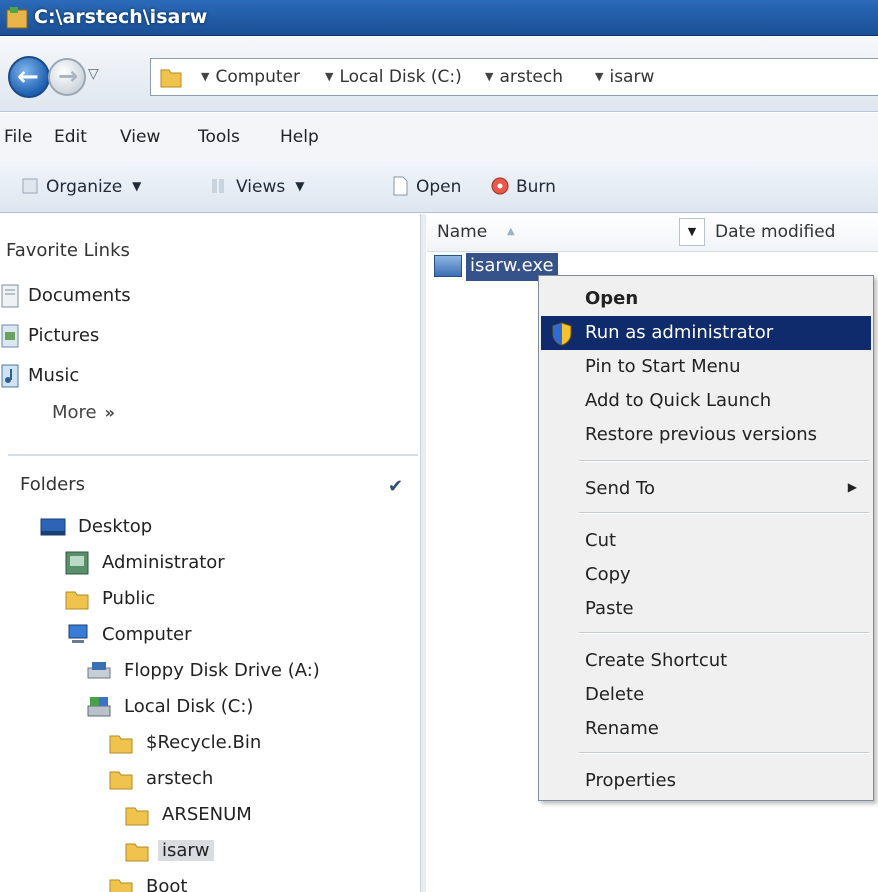 The height and width of the screenshot is (892, 878). Describe the element at coordinates (250, 77) in the screenshot. I see `breadcrumb-computer: ▼ Computer` at that location.